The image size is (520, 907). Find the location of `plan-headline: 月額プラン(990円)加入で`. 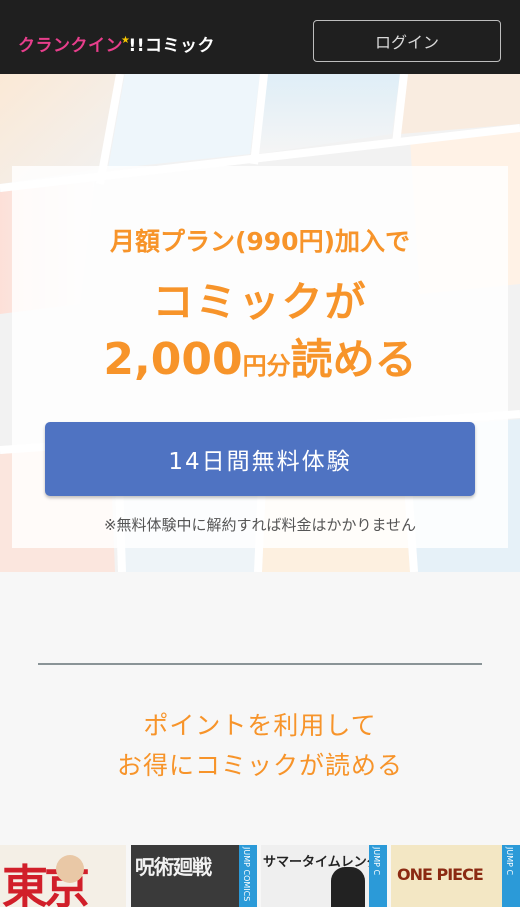

plan-headline: 月額プラン(990円)加入で is located at coordinates (260, 241).